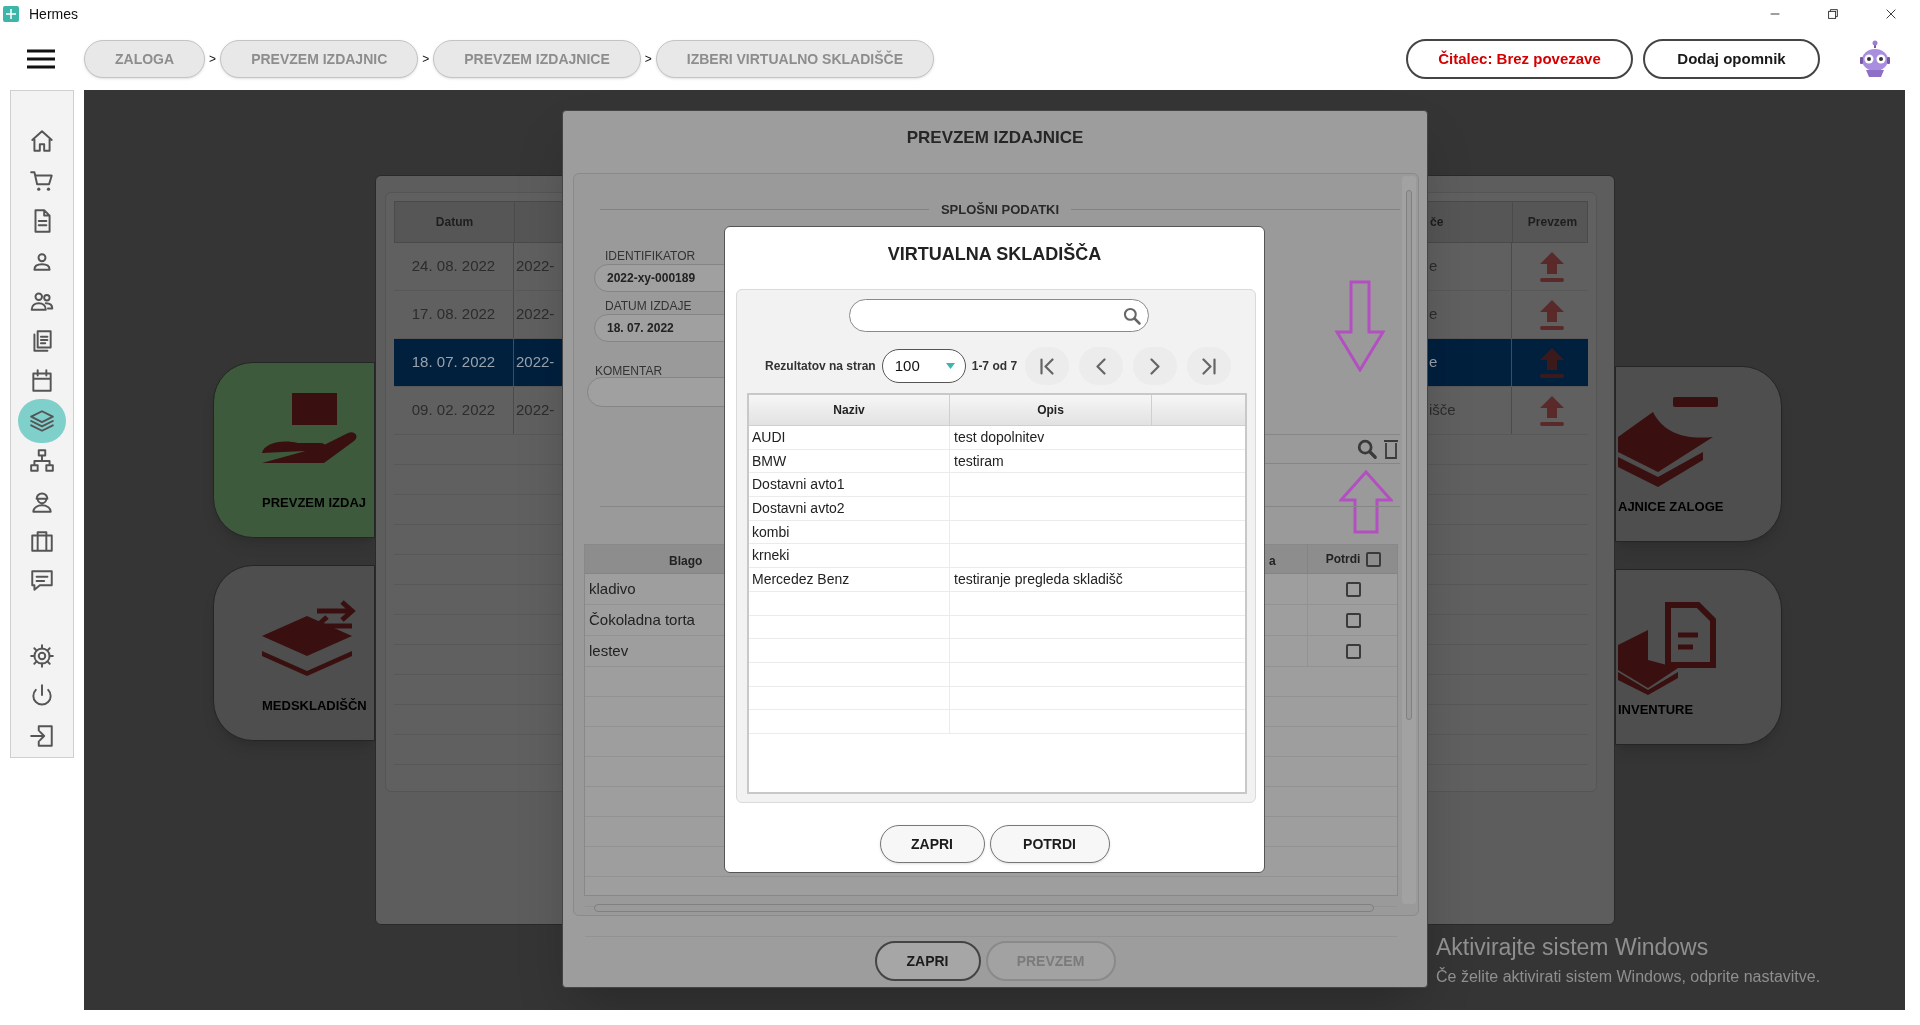 The image size is (1920, 1025). What do you see at coordinates (1343, 559) in the screenshot?
I see `column-header: Potrdi` at bounding box center [1343, 559].